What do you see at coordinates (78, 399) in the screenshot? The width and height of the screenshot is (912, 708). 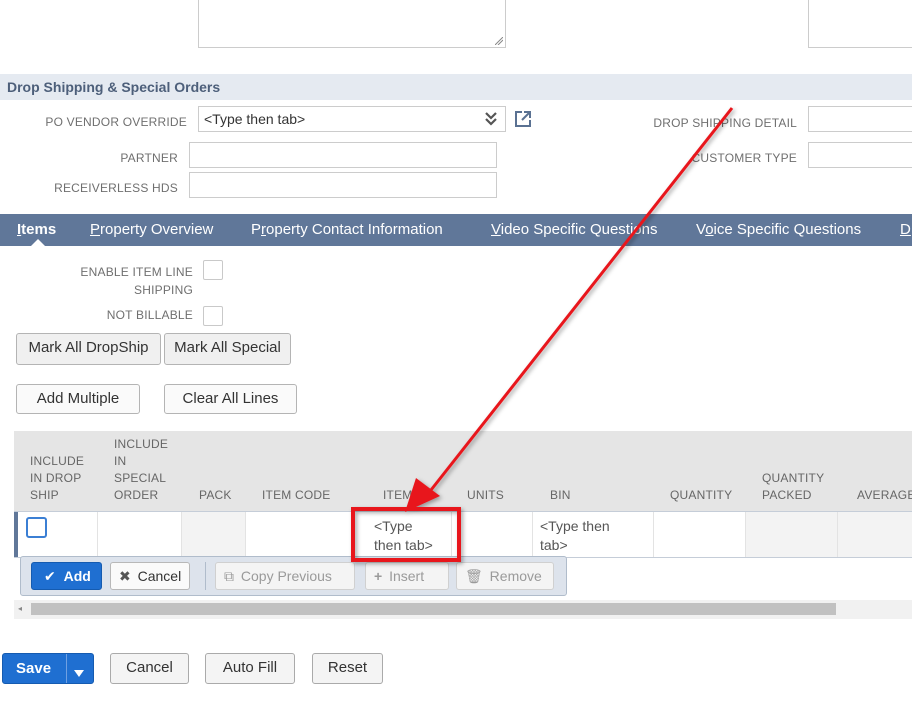 I see `add-multiple-button: Add Multiple` at bounding box center [78, 399].